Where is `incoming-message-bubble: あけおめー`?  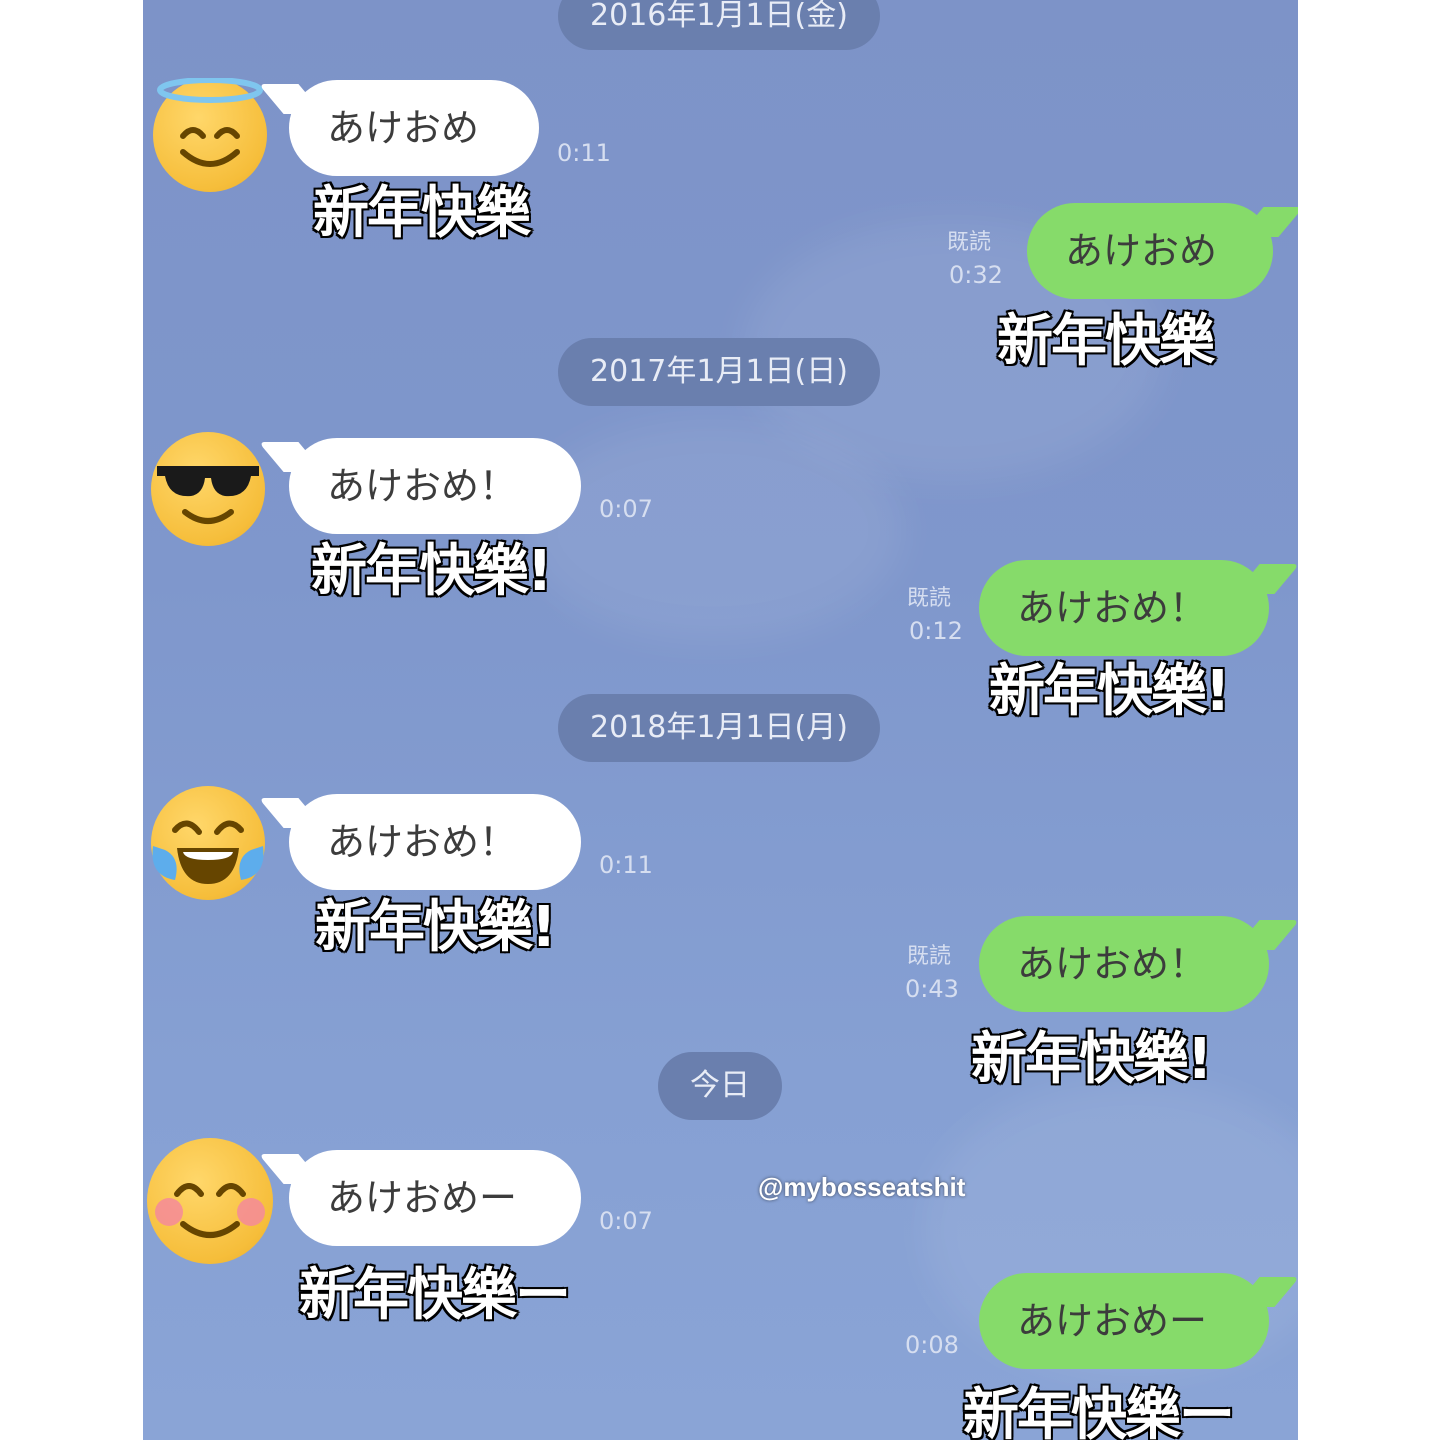
incoming-message-bubble: あけおめー is located at coordinates (435, 1198).